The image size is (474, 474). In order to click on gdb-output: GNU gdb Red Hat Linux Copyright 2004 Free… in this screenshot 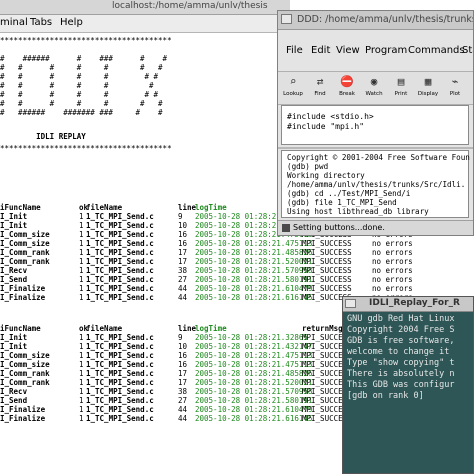, I will do `click(400, 358)`.